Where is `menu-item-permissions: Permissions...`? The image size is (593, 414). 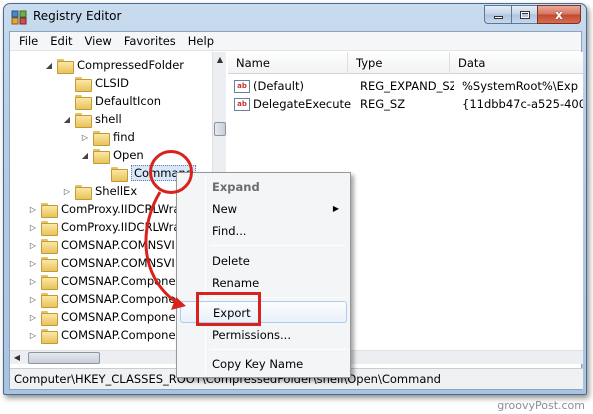
menu-item-permissions: Permissions... is located at coordinates (263, 335).